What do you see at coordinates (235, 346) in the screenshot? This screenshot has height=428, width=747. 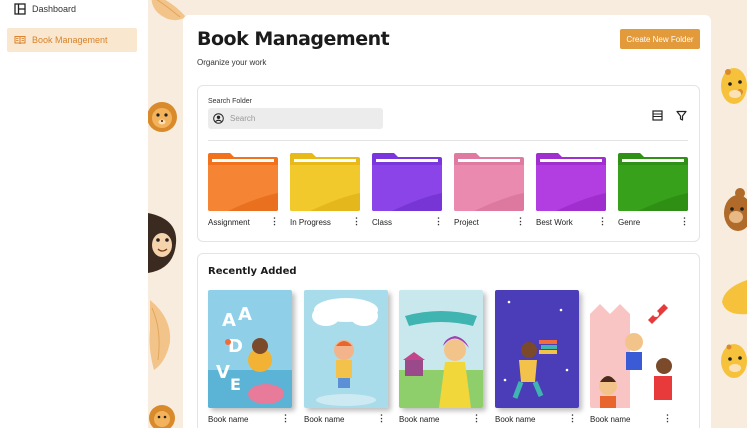 I see `svg-text: D` at bounding box center [235, 346].